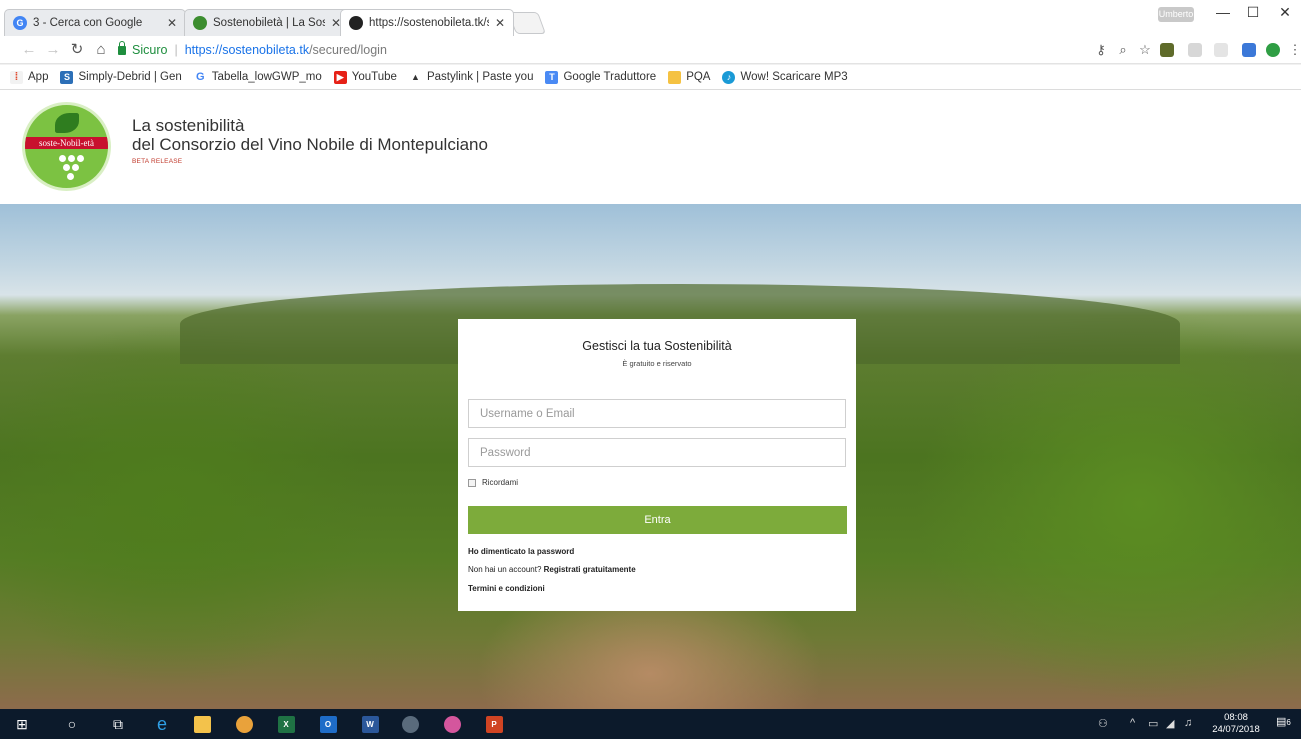 The width and height of the screenshot is (1301, 739). I want to click on cortana-icon: ○, so click(72, 724).